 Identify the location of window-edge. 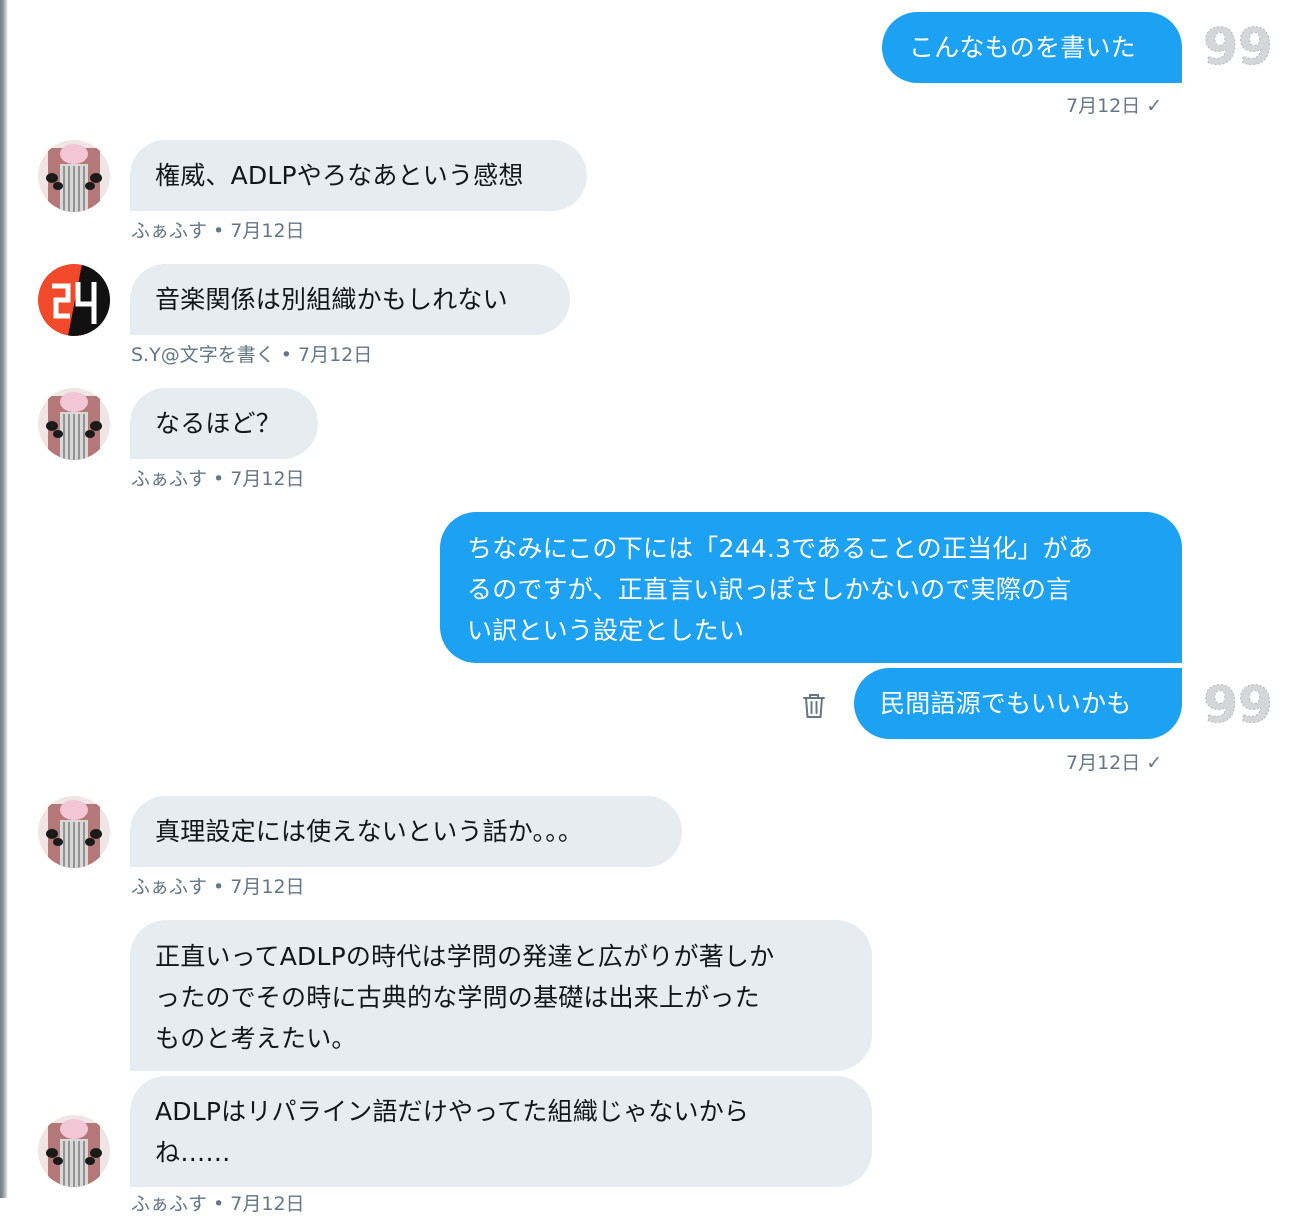
(4, 599).